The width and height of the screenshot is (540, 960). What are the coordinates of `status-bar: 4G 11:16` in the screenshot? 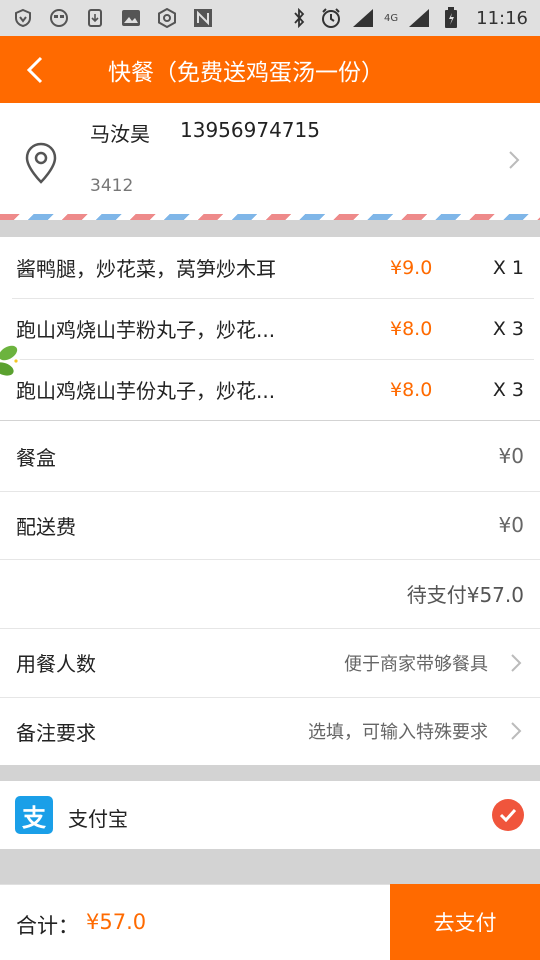 It's located at (270, 18).